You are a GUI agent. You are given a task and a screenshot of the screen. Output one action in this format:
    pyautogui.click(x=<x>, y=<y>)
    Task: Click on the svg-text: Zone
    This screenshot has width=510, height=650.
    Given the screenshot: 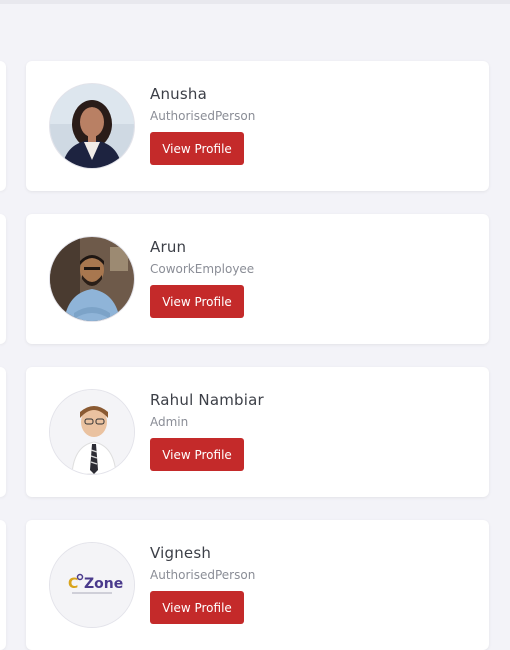 What is the action you would take?
    pyautogui.click(x=103, y=584)
    